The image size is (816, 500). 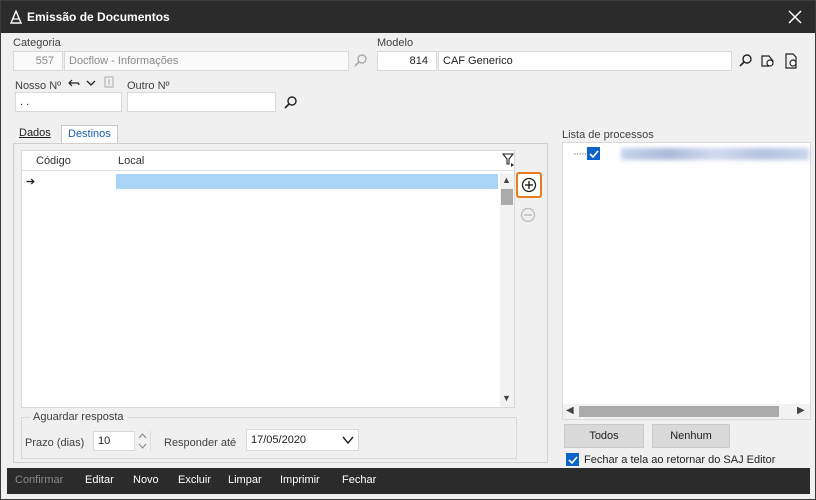 What do you see at coordinates (37, 43) in the screenshot?
I see `categoria-label: Categoria` at bounding box center [37, 43].